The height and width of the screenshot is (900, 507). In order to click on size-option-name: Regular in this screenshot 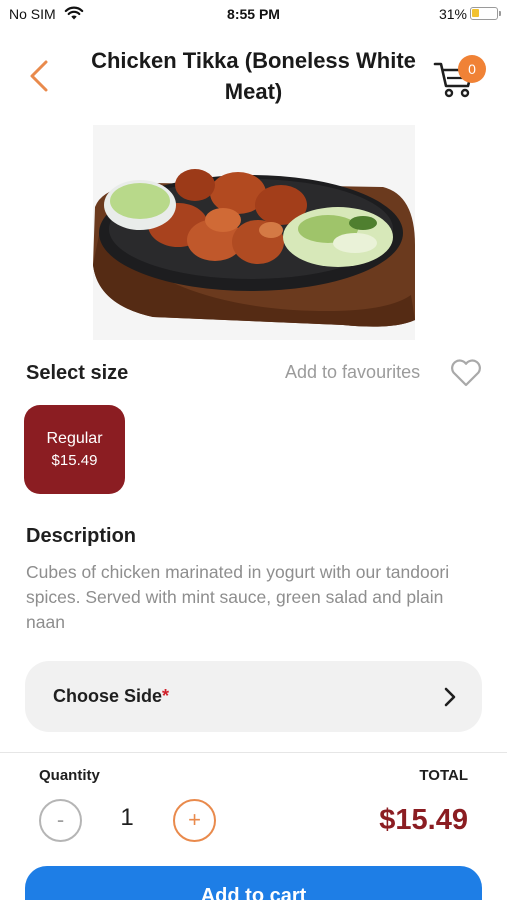, I will do `click(74, 438)`.